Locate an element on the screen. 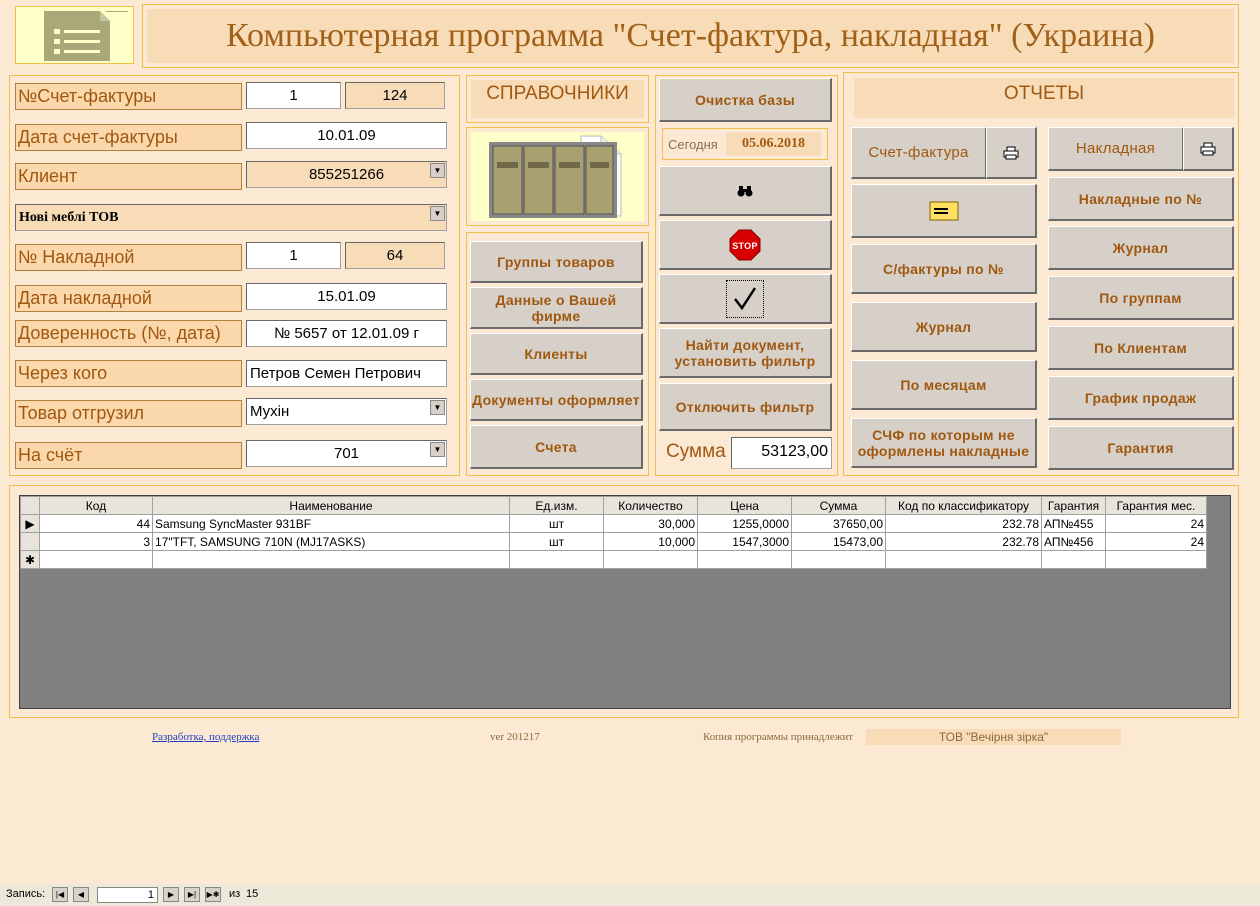 The image size is (1260, 906). cell-name: 17"TFT, SAMSUNG 710N (MJ17ASKS) is located at coordinates (331, 541).